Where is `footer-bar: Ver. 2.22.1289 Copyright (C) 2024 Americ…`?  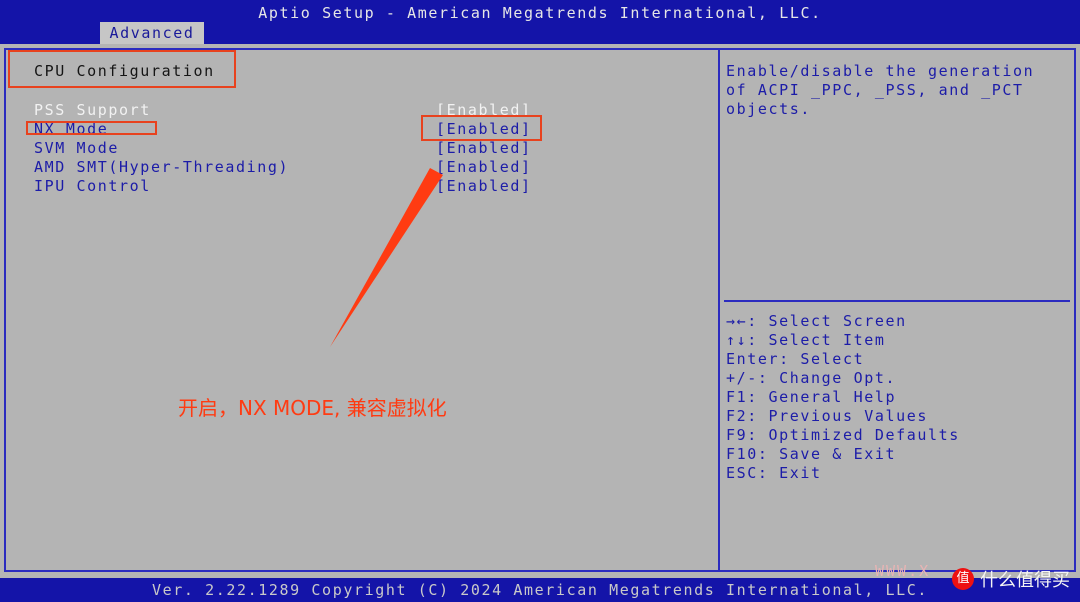 footer-bar: Ver. 2.22.1289 Copyright (C) 2024 Americ… is located at coordinates (540, 590).